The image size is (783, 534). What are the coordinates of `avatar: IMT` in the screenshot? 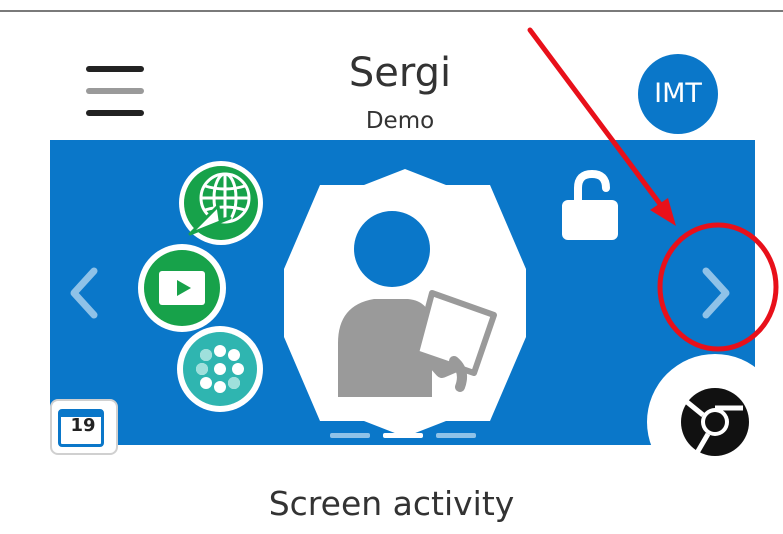 It's located at (678, 94).